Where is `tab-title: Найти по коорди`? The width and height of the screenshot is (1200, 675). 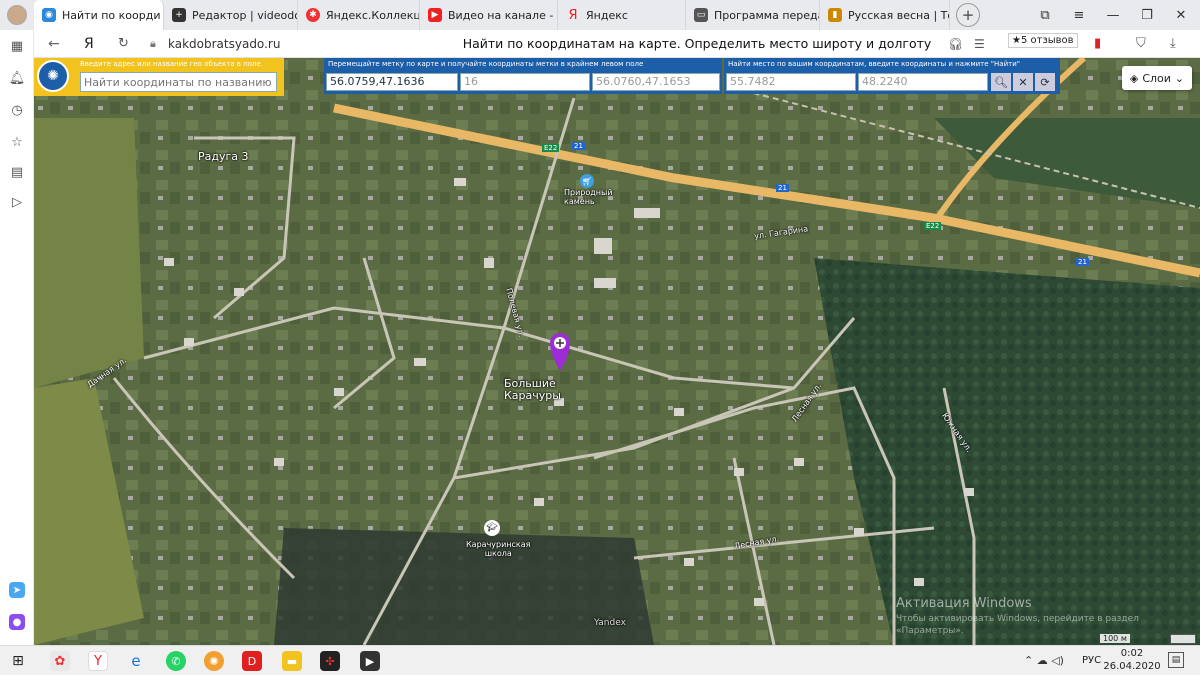
tab-title: Найти по коорди is located at coordinates (111, 15).